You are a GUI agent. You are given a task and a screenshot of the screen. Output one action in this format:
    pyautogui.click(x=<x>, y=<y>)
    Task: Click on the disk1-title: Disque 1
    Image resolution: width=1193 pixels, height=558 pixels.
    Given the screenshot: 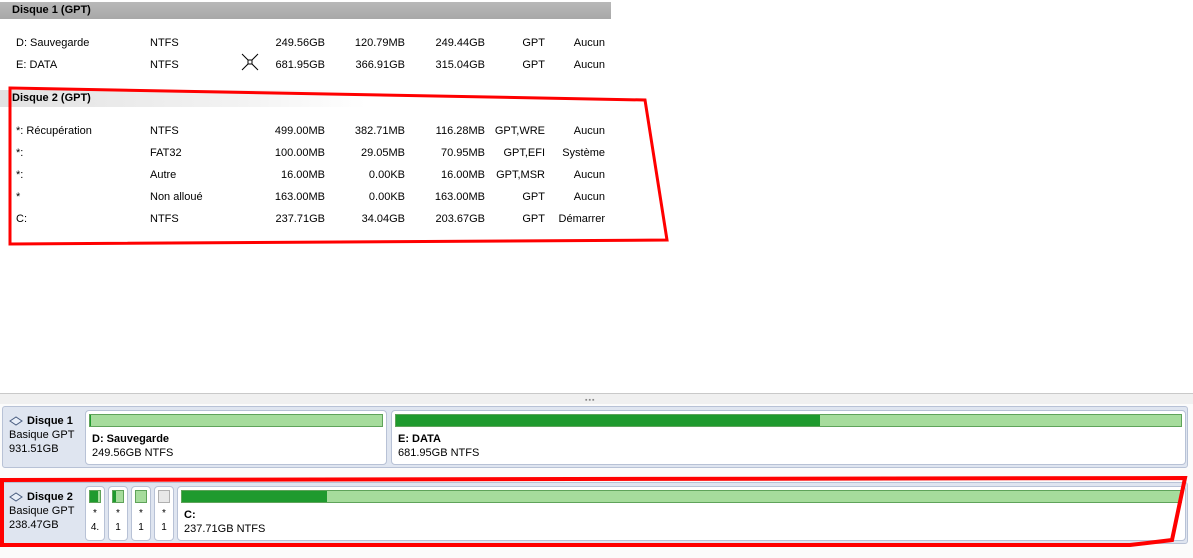 What is the action you would take?
    pyautogui.click(x=46, y=421)
    